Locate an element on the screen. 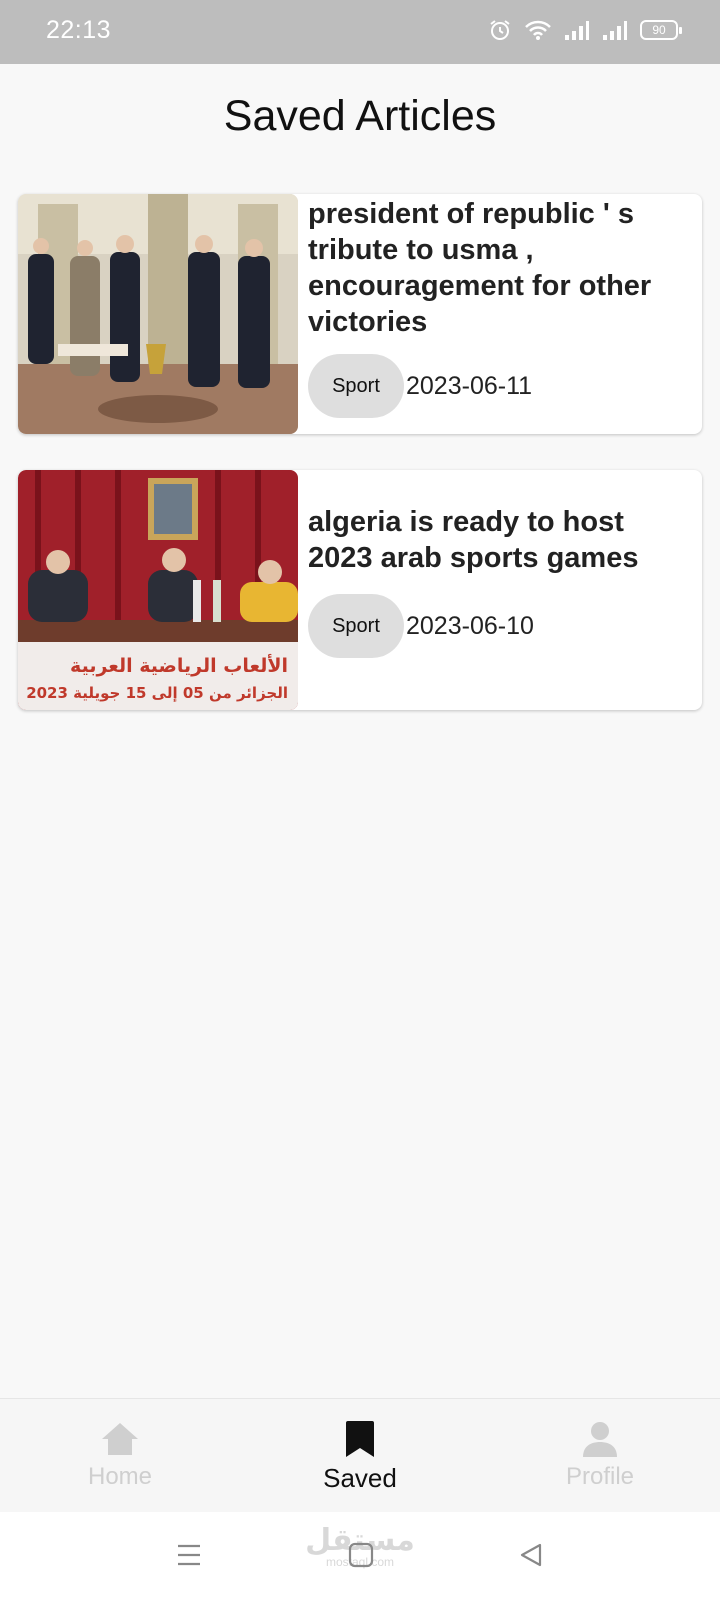 This screenshot has height=1600, width=720. alarm-icon is located at coordinates (500, 30).